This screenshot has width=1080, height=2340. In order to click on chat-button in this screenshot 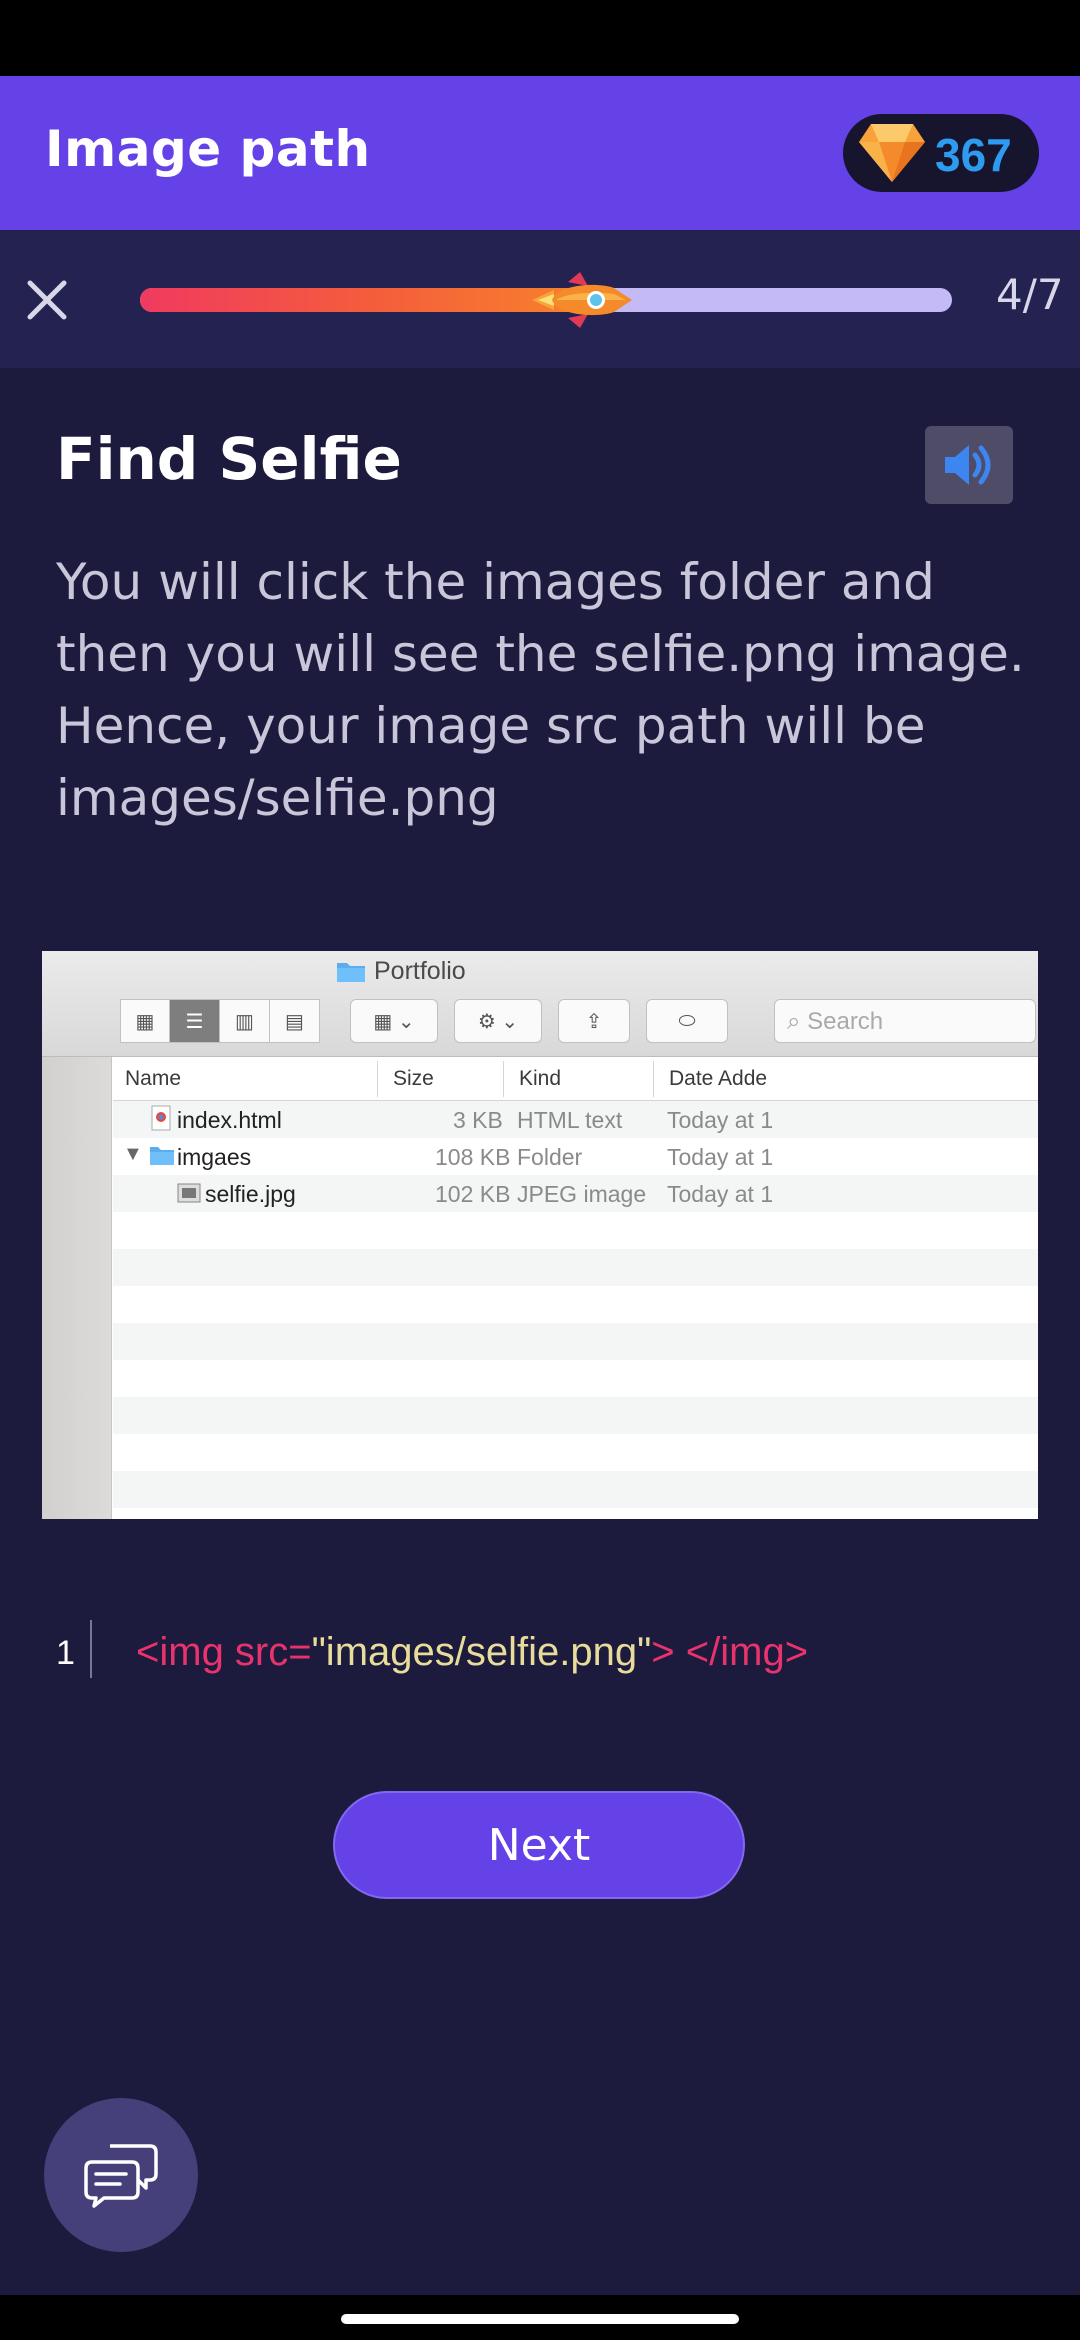, I will do `click(121, 2175)`.